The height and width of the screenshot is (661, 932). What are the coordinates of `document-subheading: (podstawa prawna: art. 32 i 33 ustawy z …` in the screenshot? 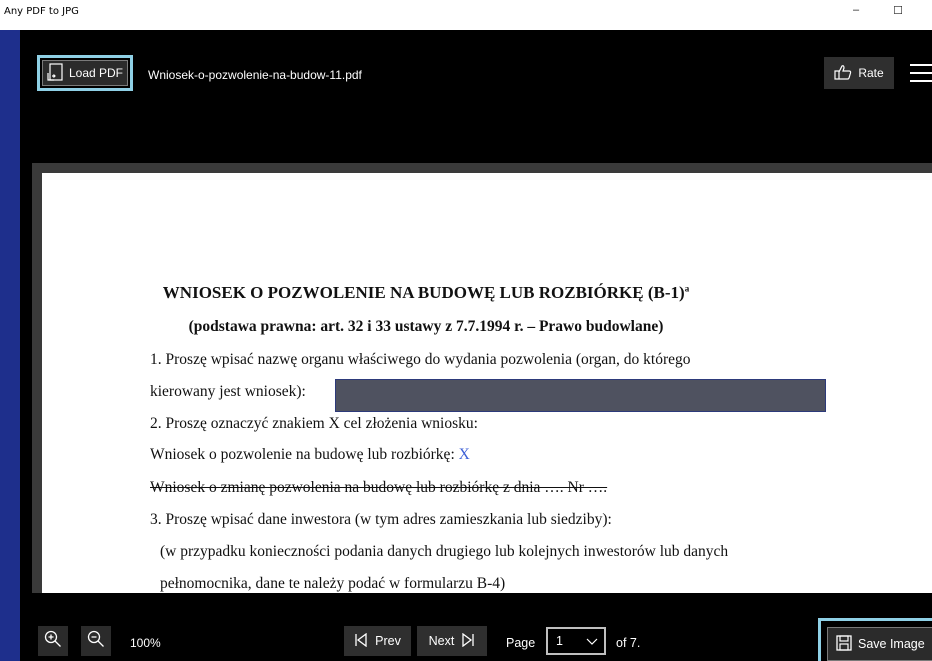 It's located at (426, 326).